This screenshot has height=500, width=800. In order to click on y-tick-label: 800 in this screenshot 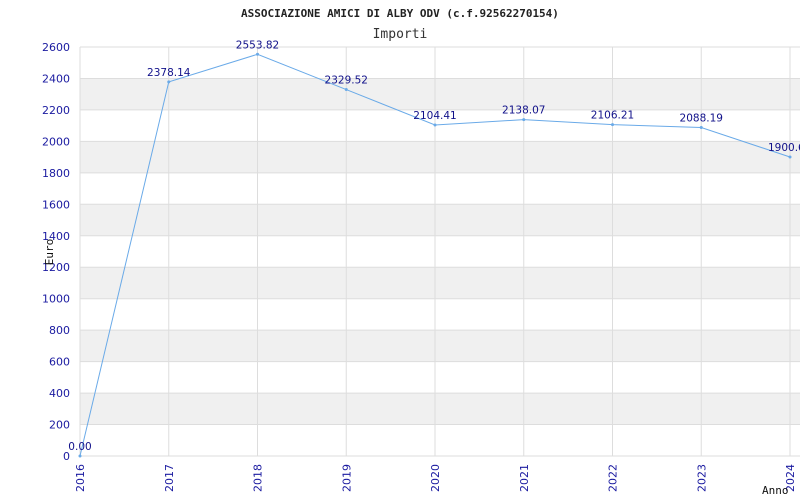, I will do `click(59, 330)`.